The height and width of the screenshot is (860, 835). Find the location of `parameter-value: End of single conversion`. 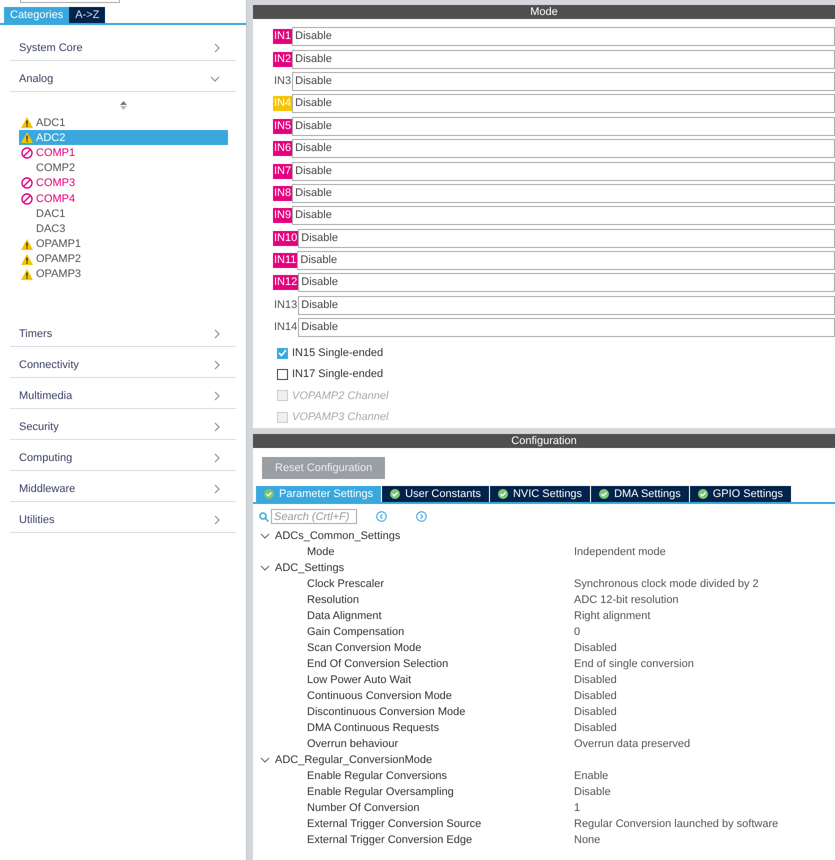

parameter-value: End of single conversion is located at coordinates (634, 664).